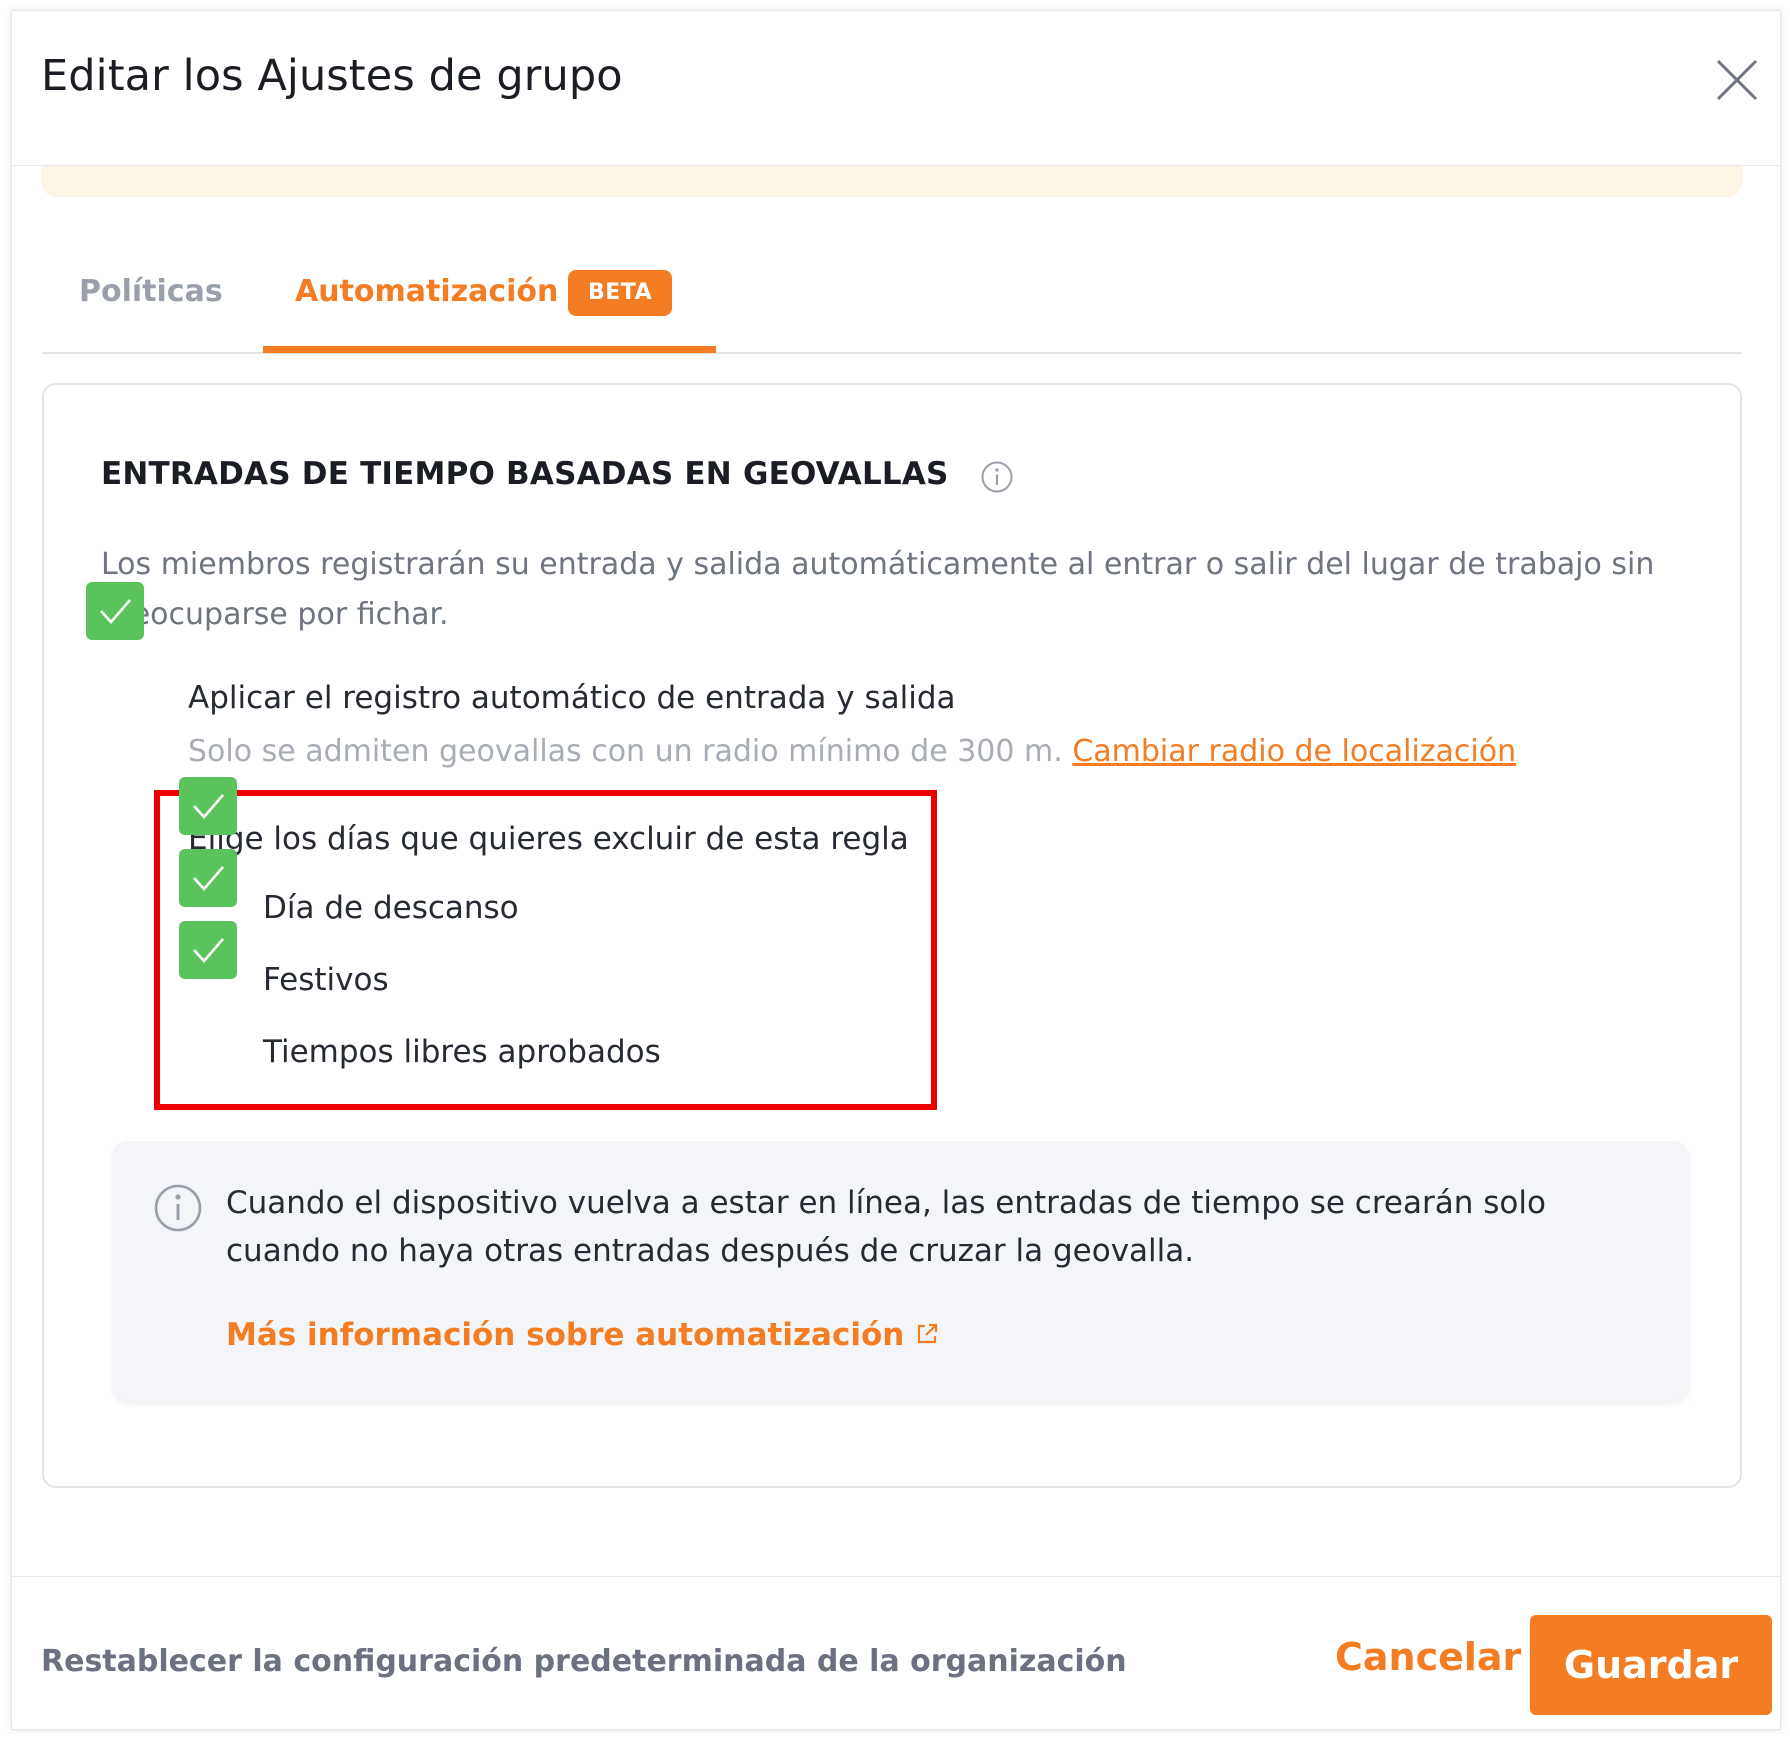 The image size is (1790, 1738). Describe the element at coordinates (892, 300) in the screenshot. I see `tab-bar: Políticas Automatización BETA` at that location.